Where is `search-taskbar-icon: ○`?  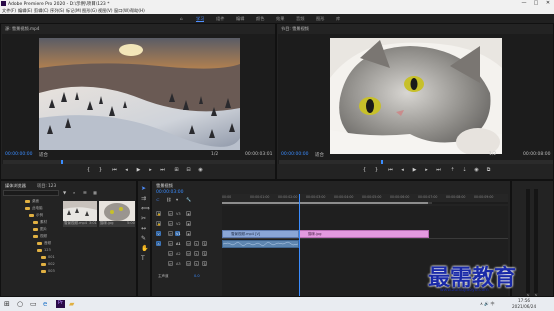 search-taskbar-icon: ○ is located at coordinates (21, 304).